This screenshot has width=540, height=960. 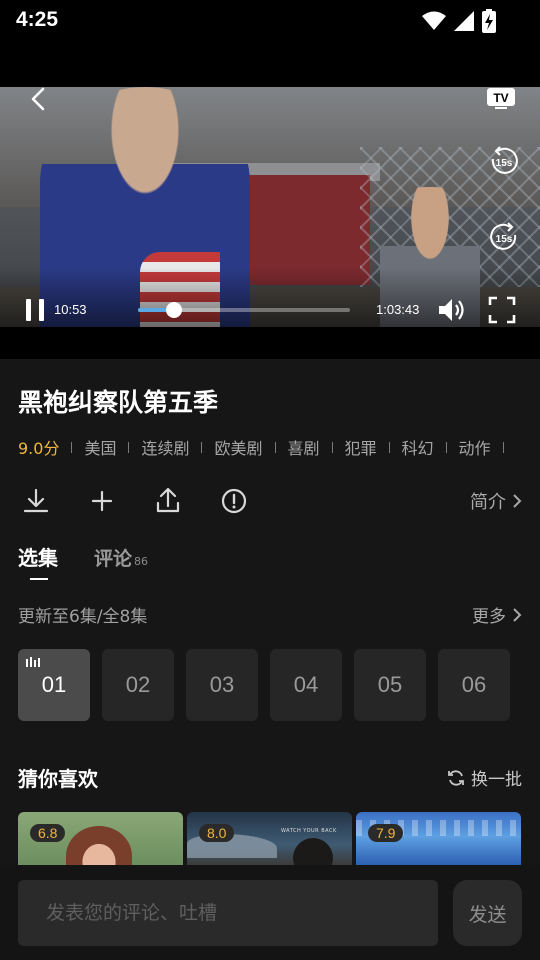 I want to click on episode-button: 03, so click(x=222, y=685).